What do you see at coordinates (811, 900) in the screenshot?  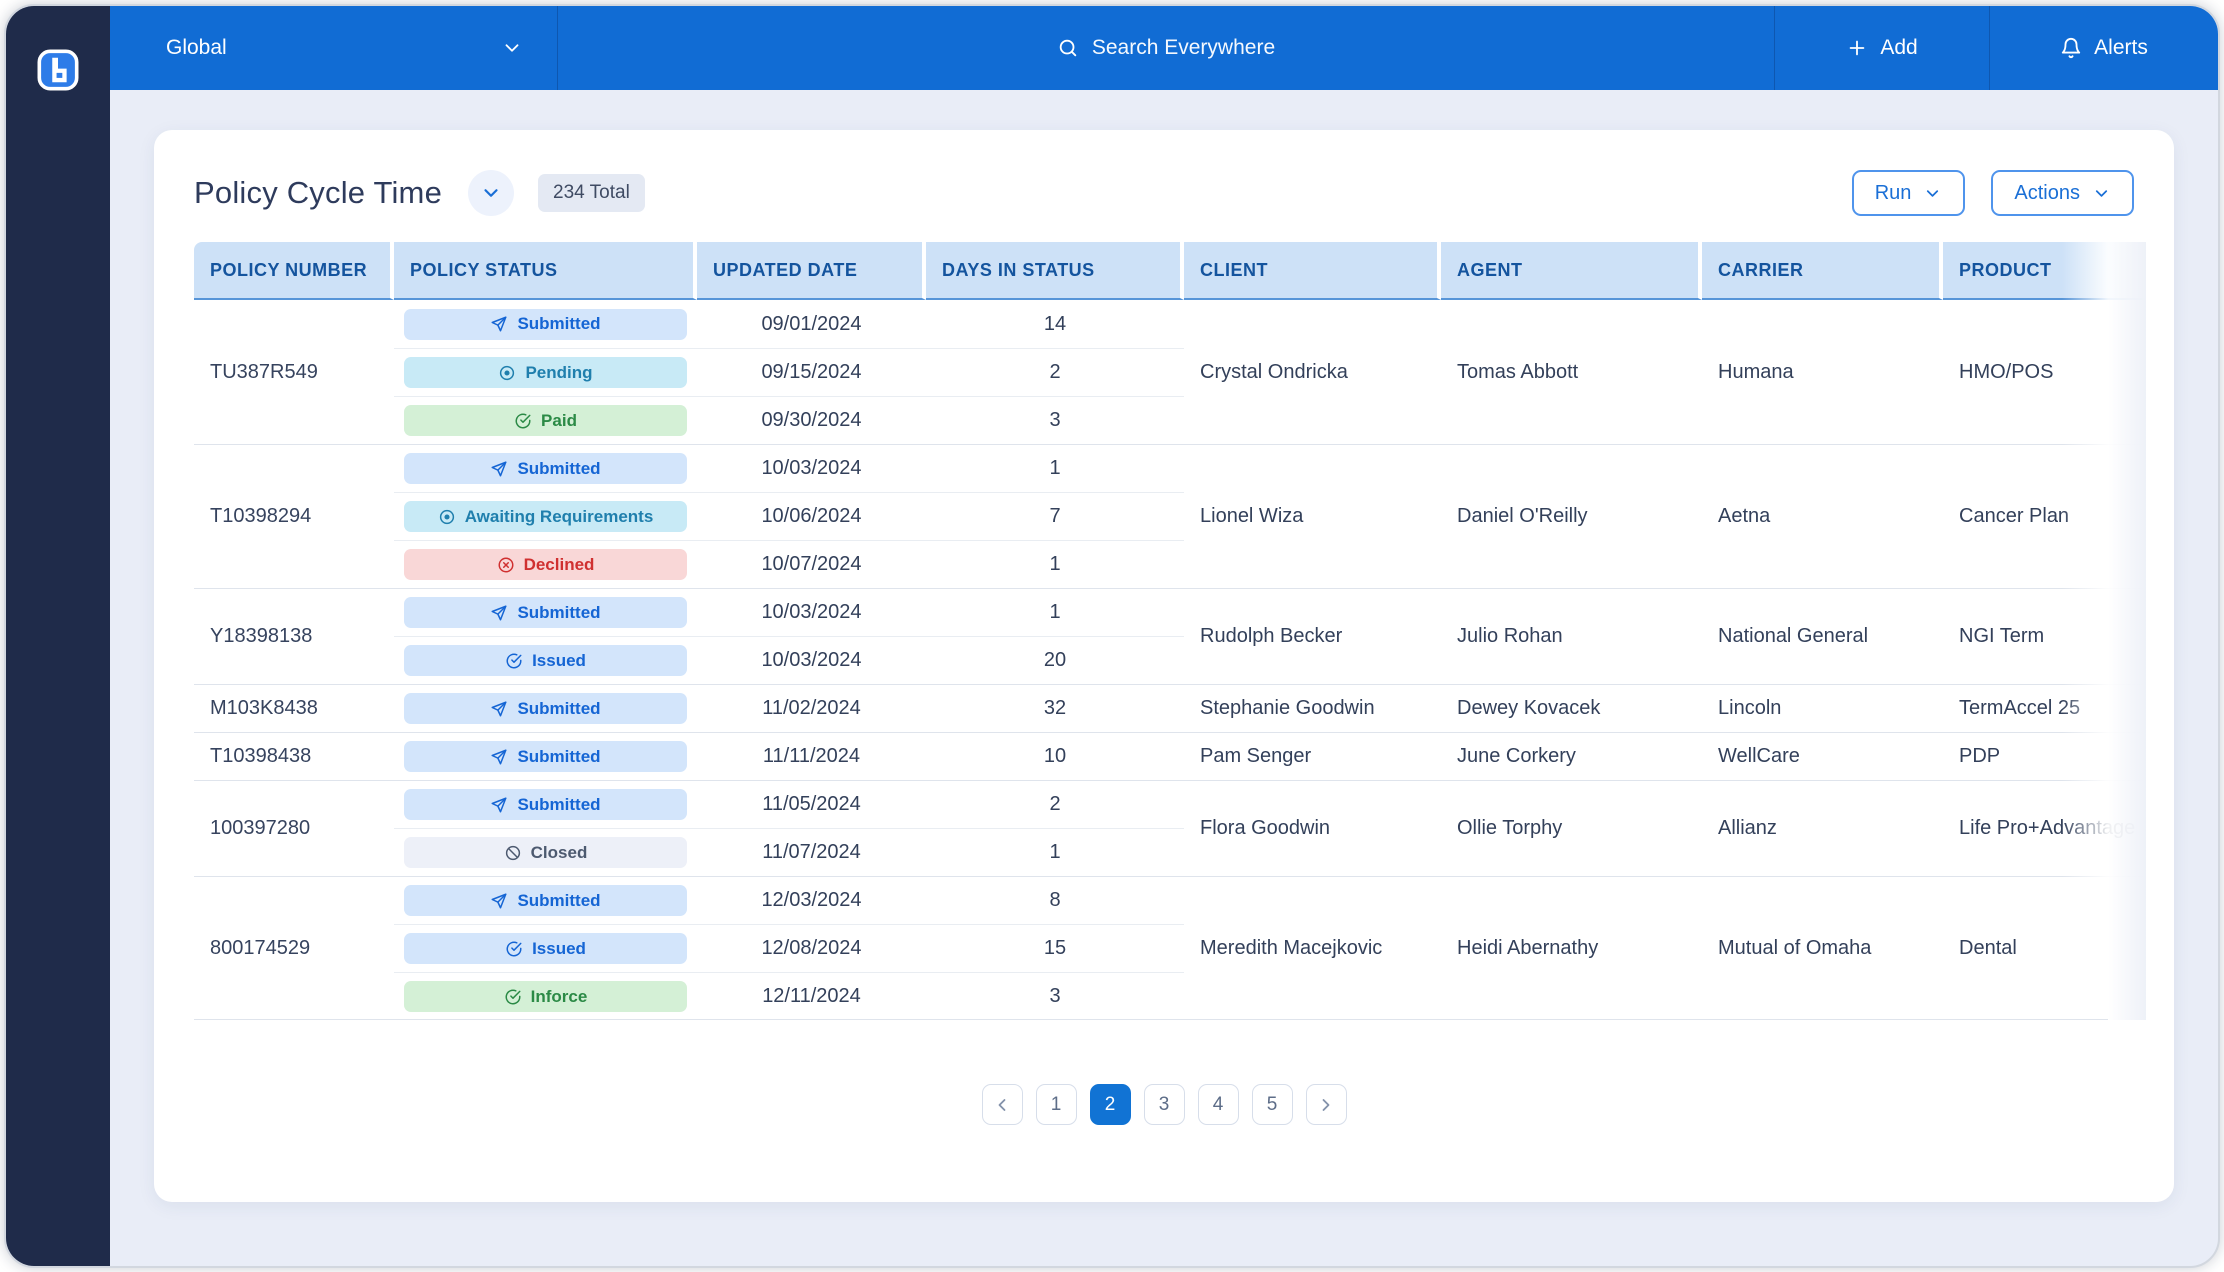 I see `updated-date-cell: 12/03/2024` at bounding box center [811, 900].